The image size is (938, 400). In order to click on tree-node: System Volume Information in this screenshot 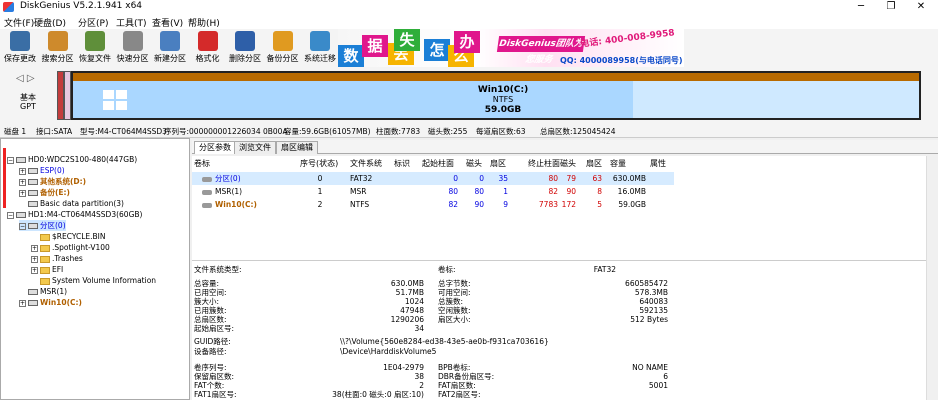, I will do `click(93, 280)`.